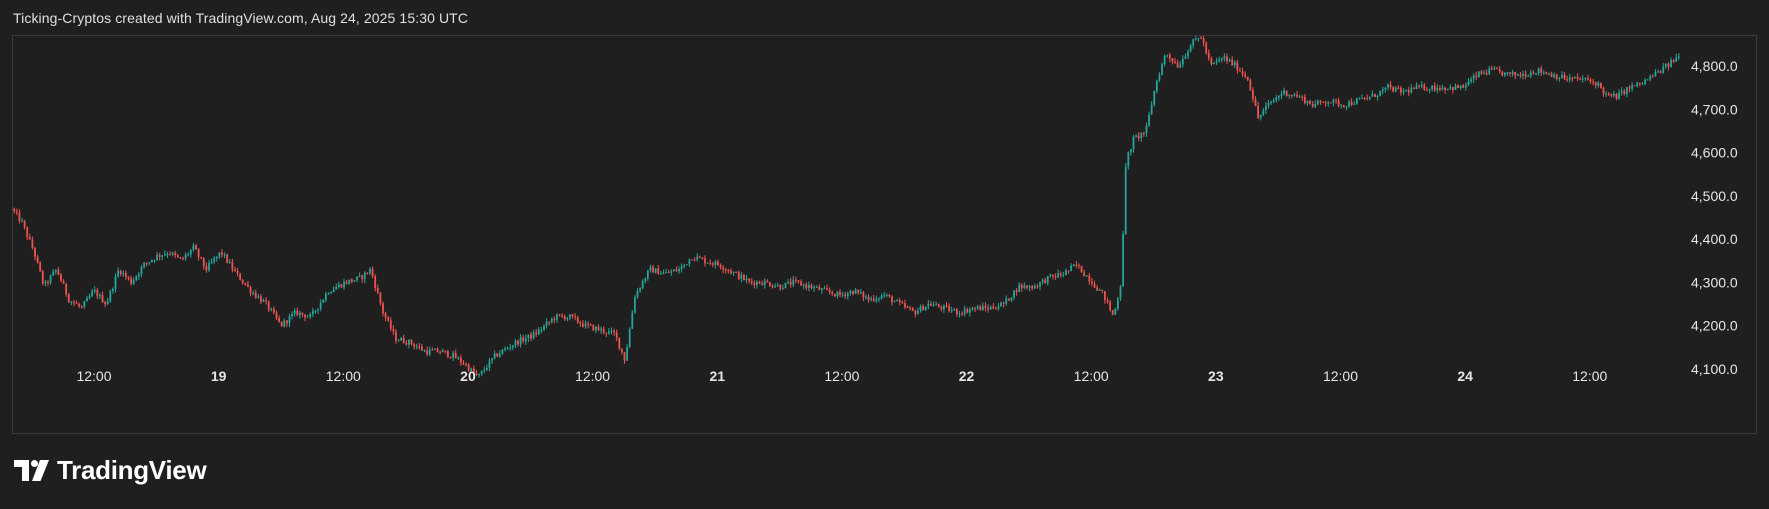  I want to click on y-tick-label: 4,200.0, so click(1714, 326).